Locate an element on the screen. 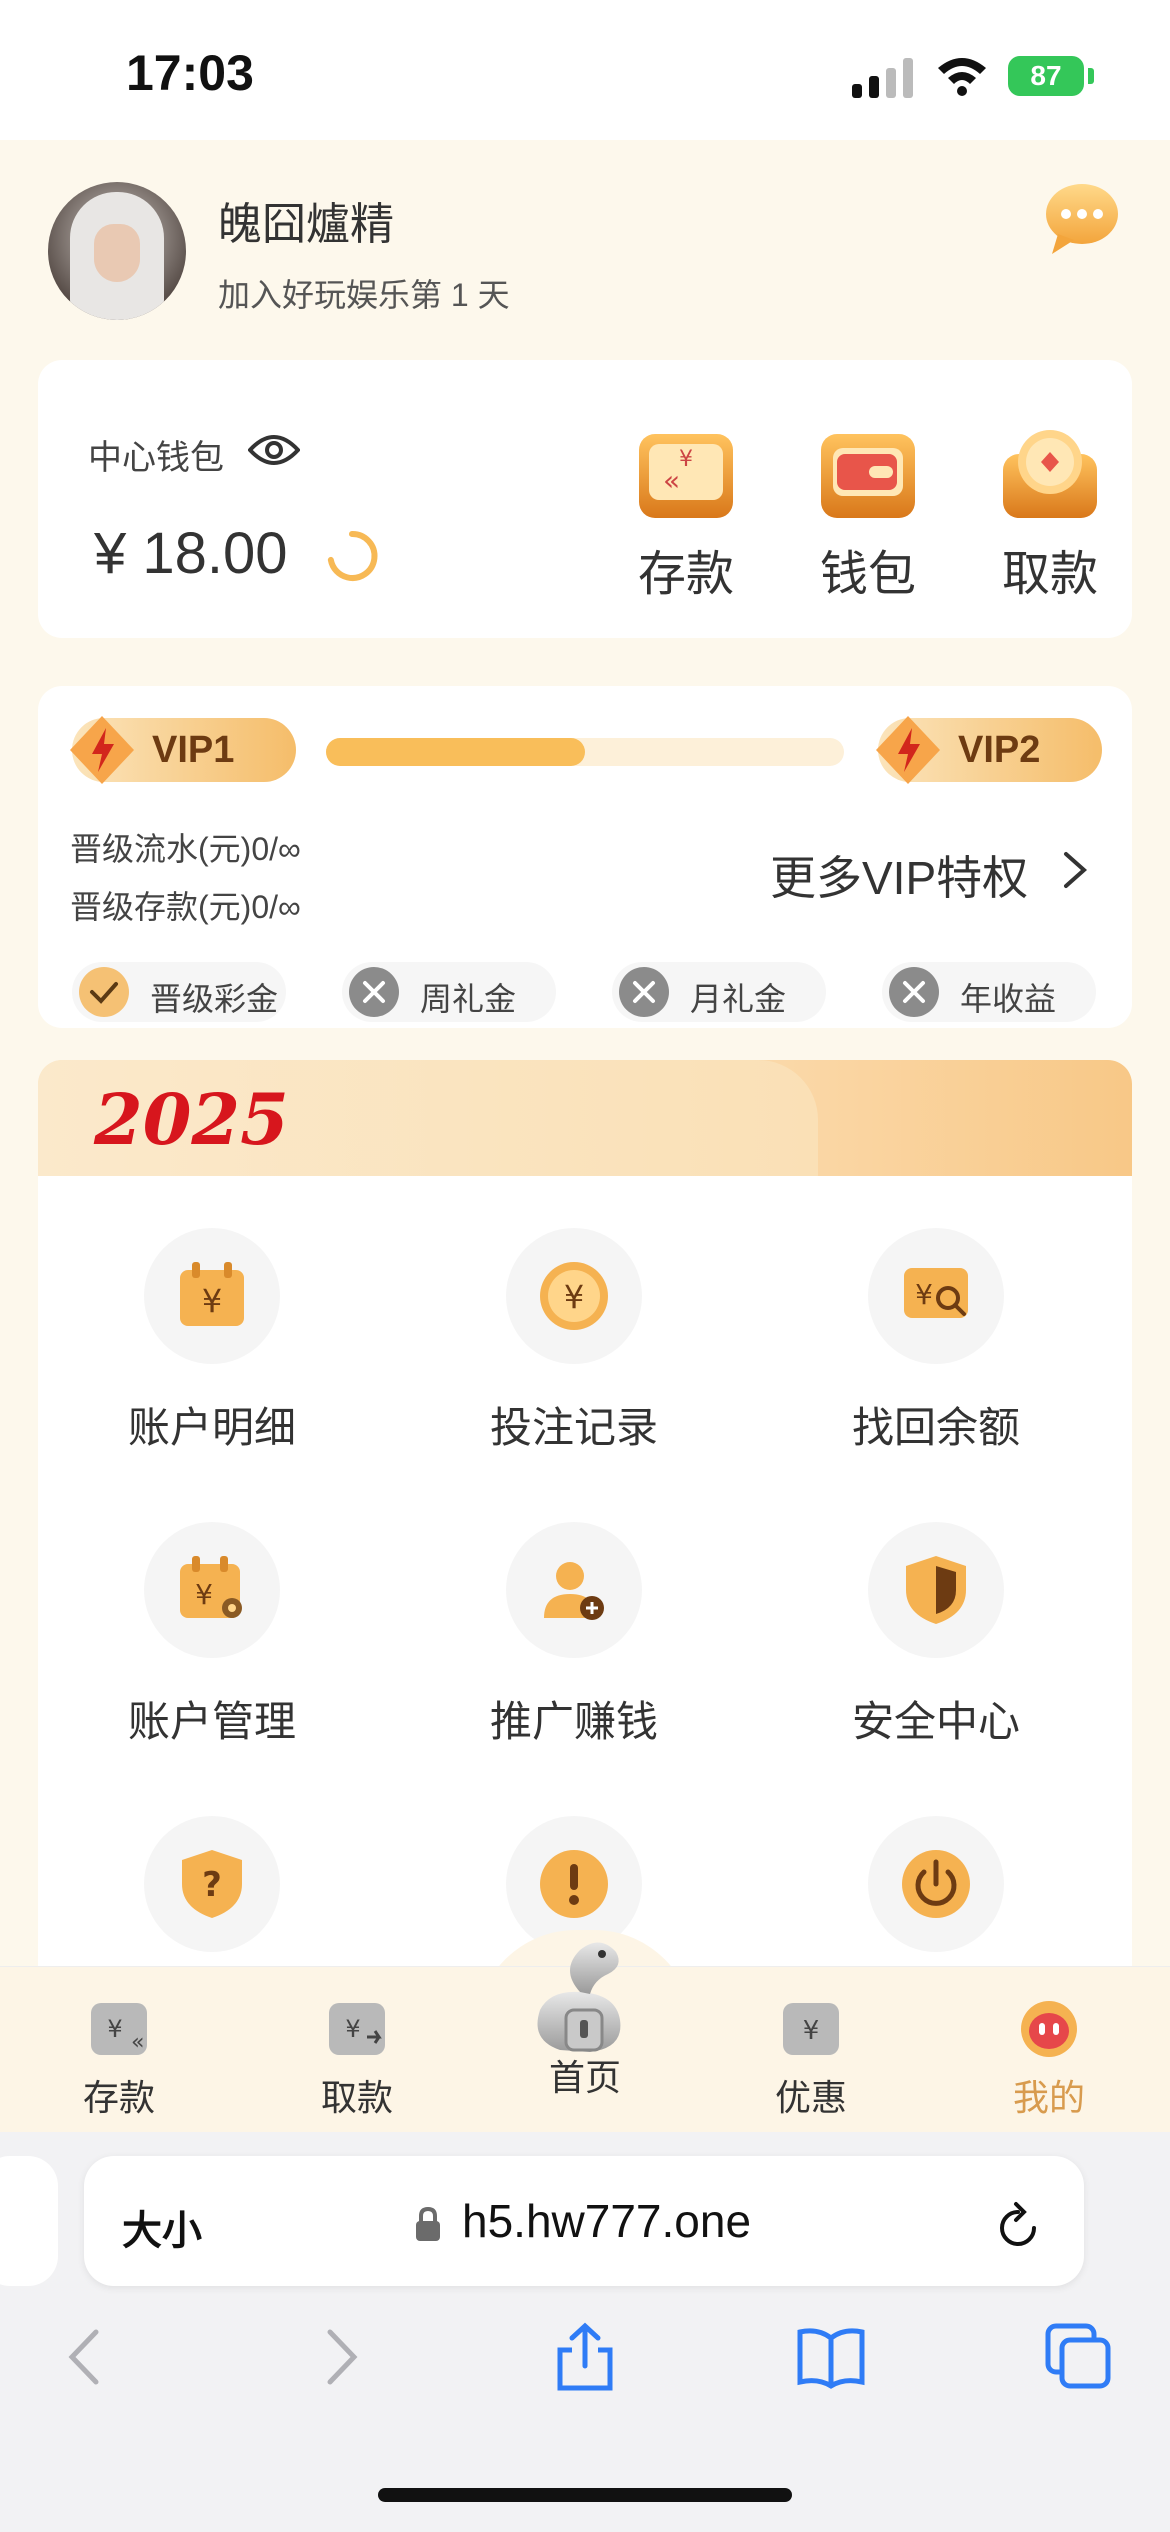  address-bar: 大小 h5.hw777.one is located at coordinates (584, 2221).